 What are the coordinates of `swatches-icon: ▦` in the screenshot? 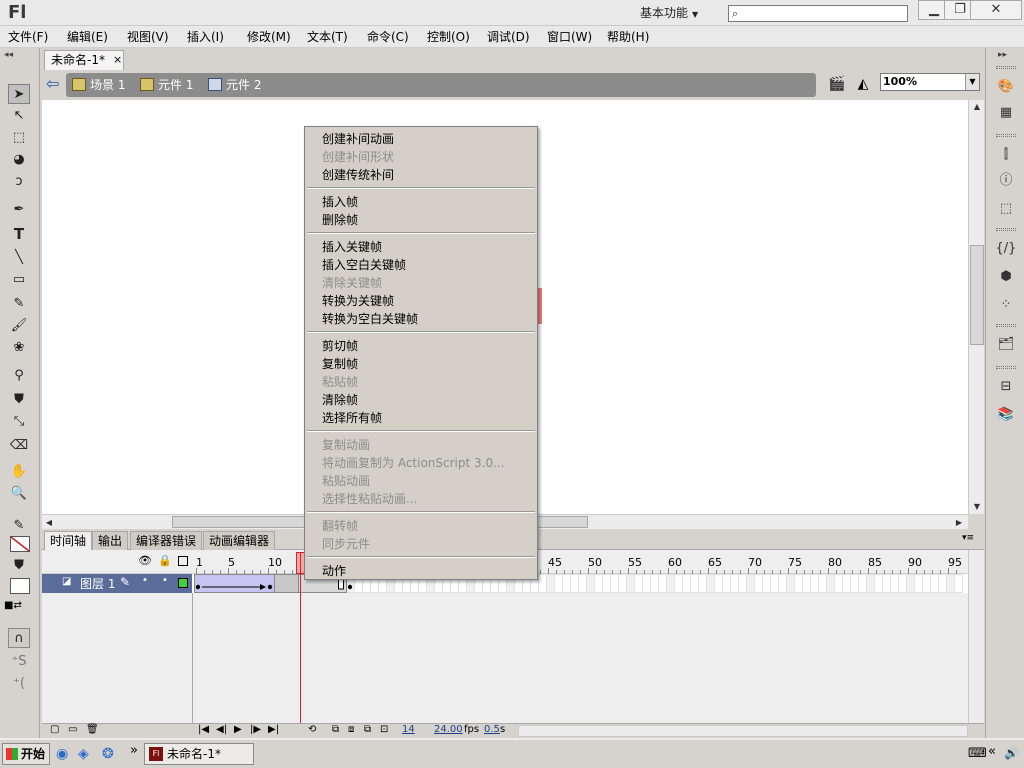 It's located at (1006, 113).